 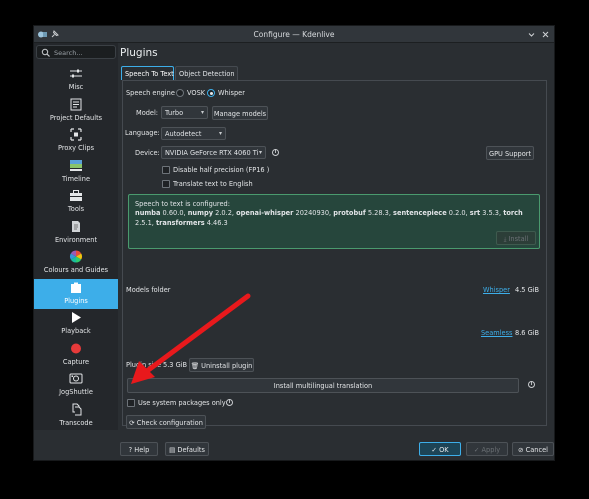 What do you see at coordinates (147, 113) in the screenshot?
I see `model-label: Model:` at bounding box center [147, 113].